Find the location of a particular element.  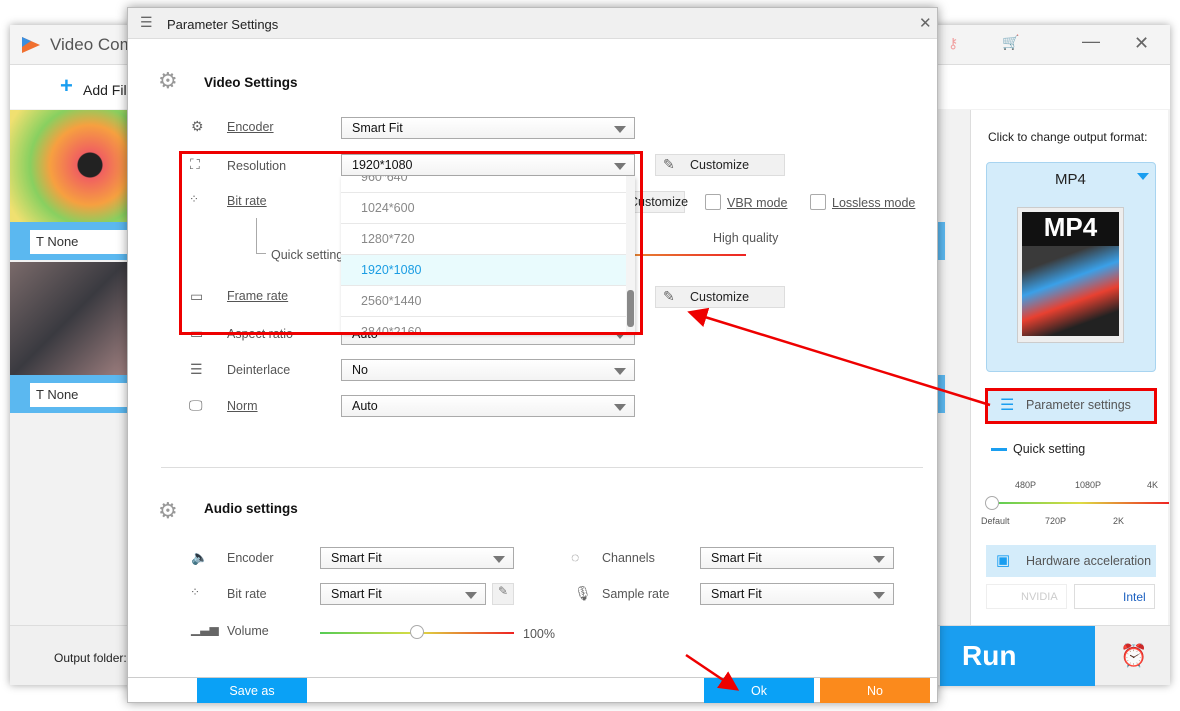

arrow-to-resolution is located at coordinates (839, 357).